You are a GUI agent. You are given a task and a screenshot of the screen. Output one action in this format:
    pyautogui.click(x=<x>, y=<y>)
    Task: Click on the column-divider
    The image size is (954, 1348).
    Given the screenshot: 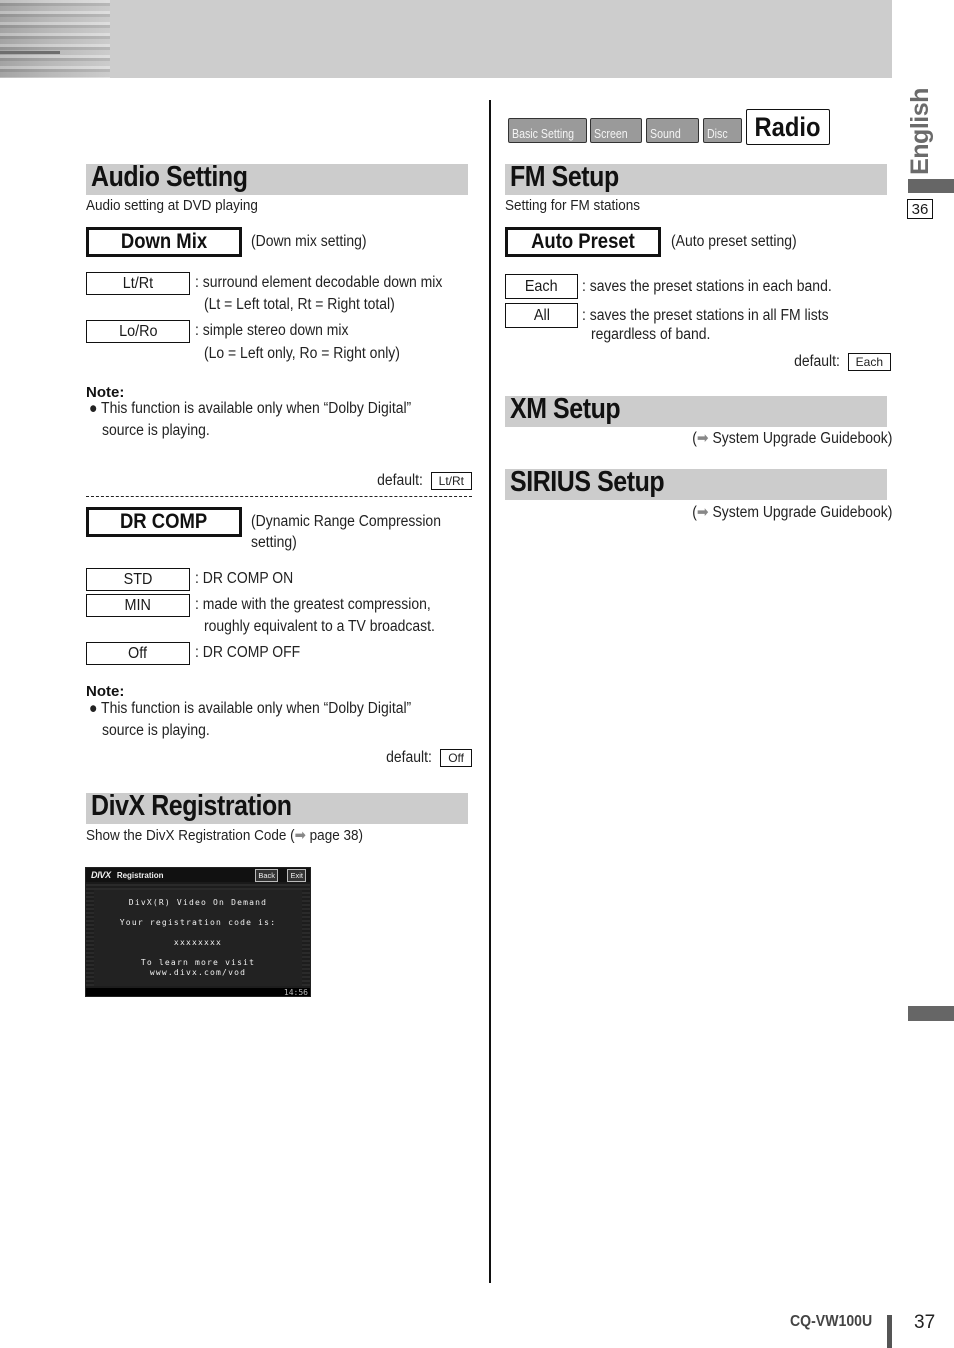 What is the action you would take?
    pyautogui.click(x=490, y=691)
    